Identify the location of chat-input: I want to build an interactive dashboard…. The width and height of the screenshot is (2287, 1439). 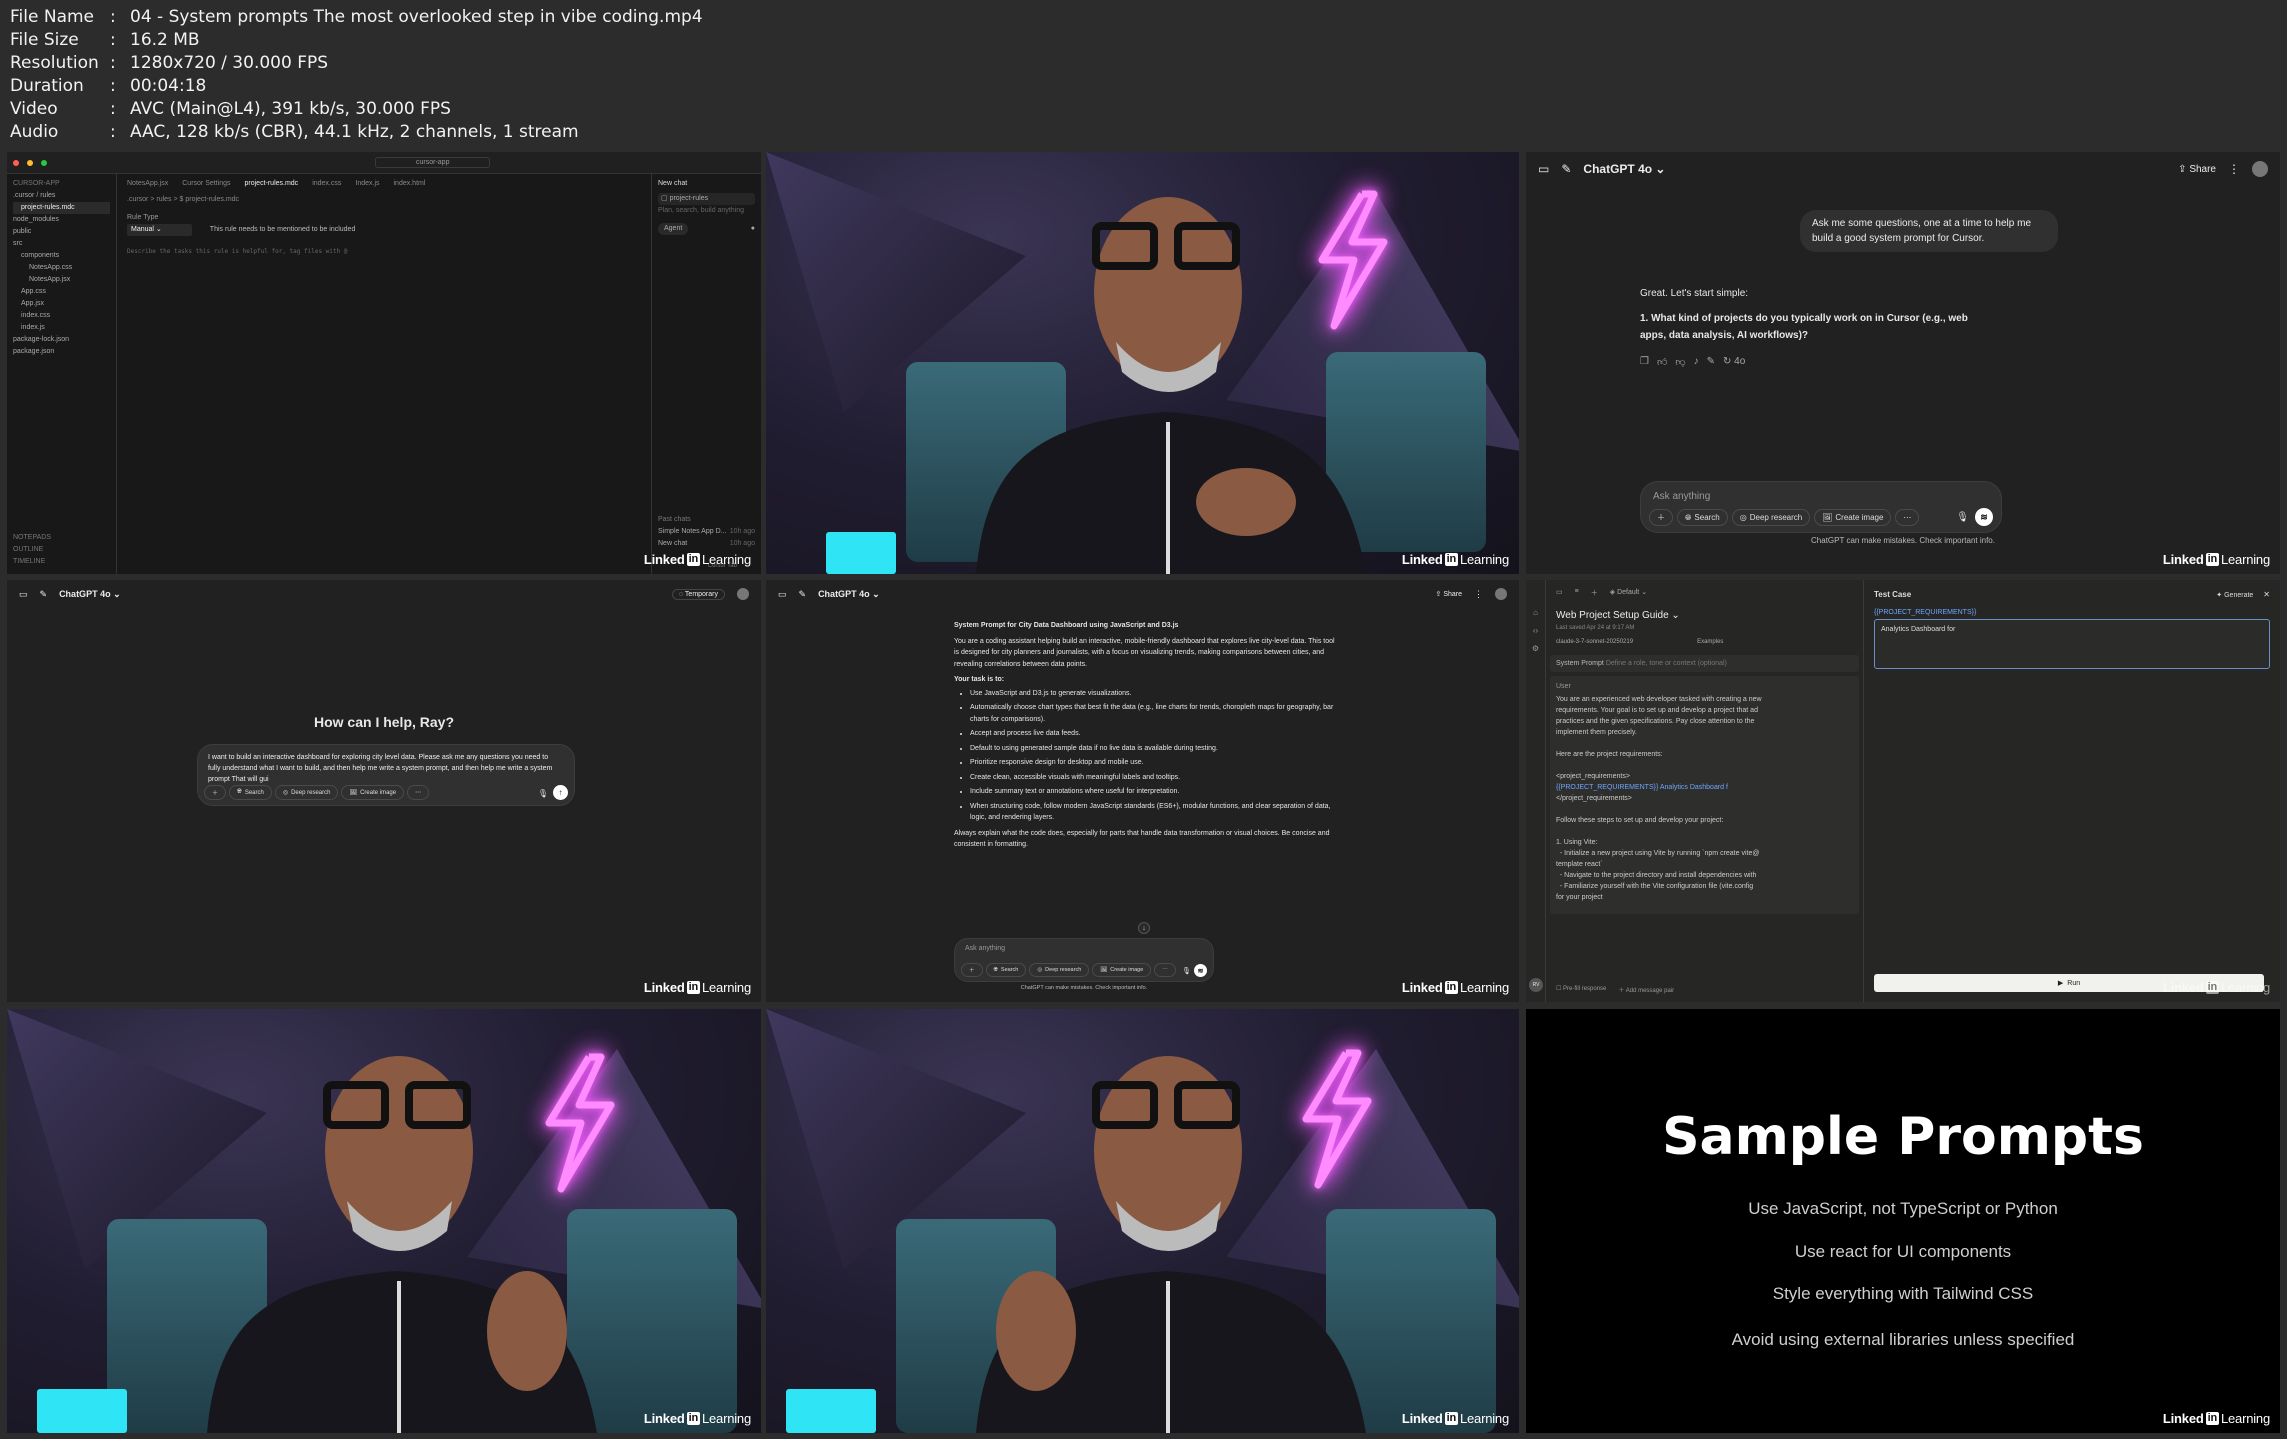
(385, 768).